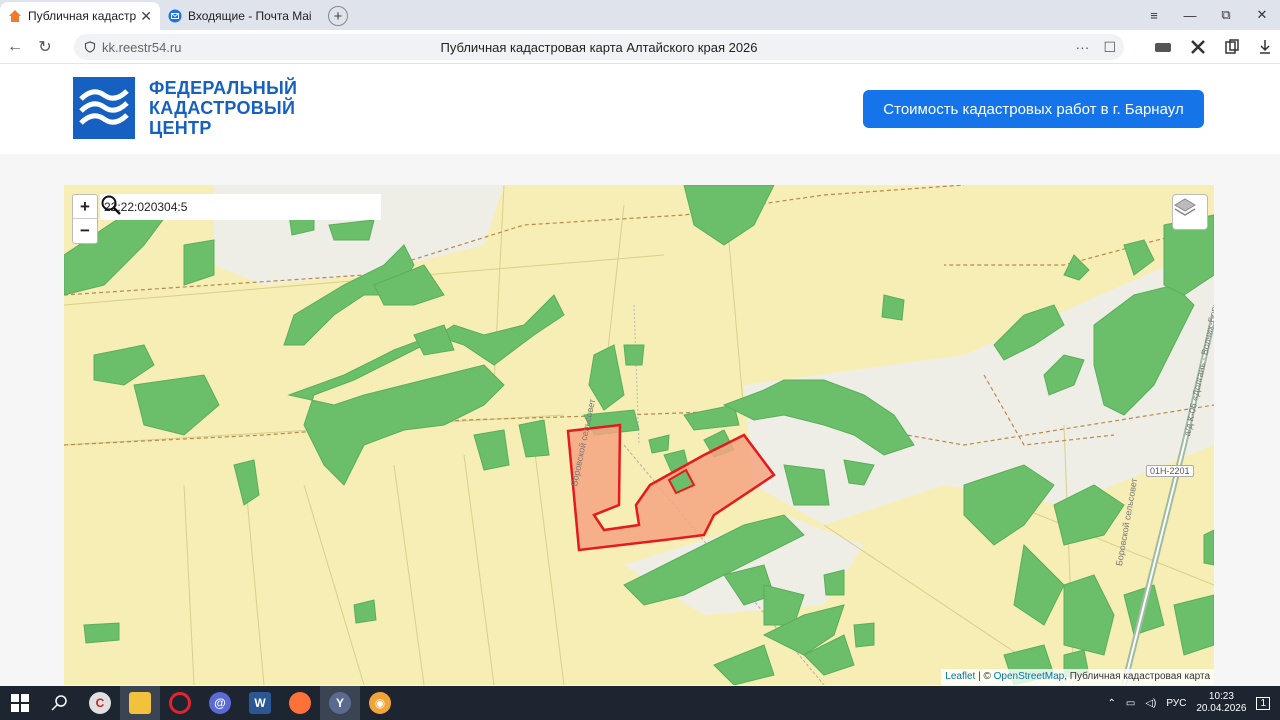  Describe the element at coordinates (1226, 15) in the screenshot. I see `restore-icon: ⧉` at that location.